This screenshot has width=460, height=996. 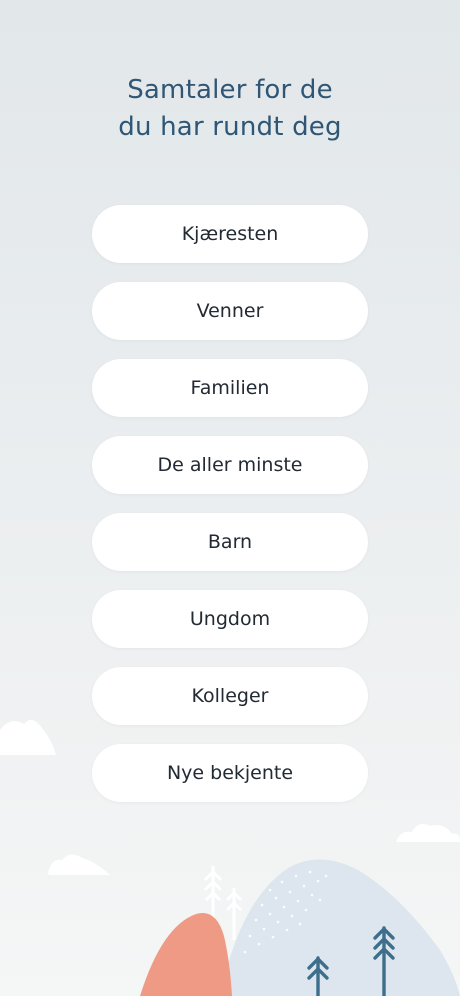 I want to click on option-label: De aller minste, so click(x=230, y=465).